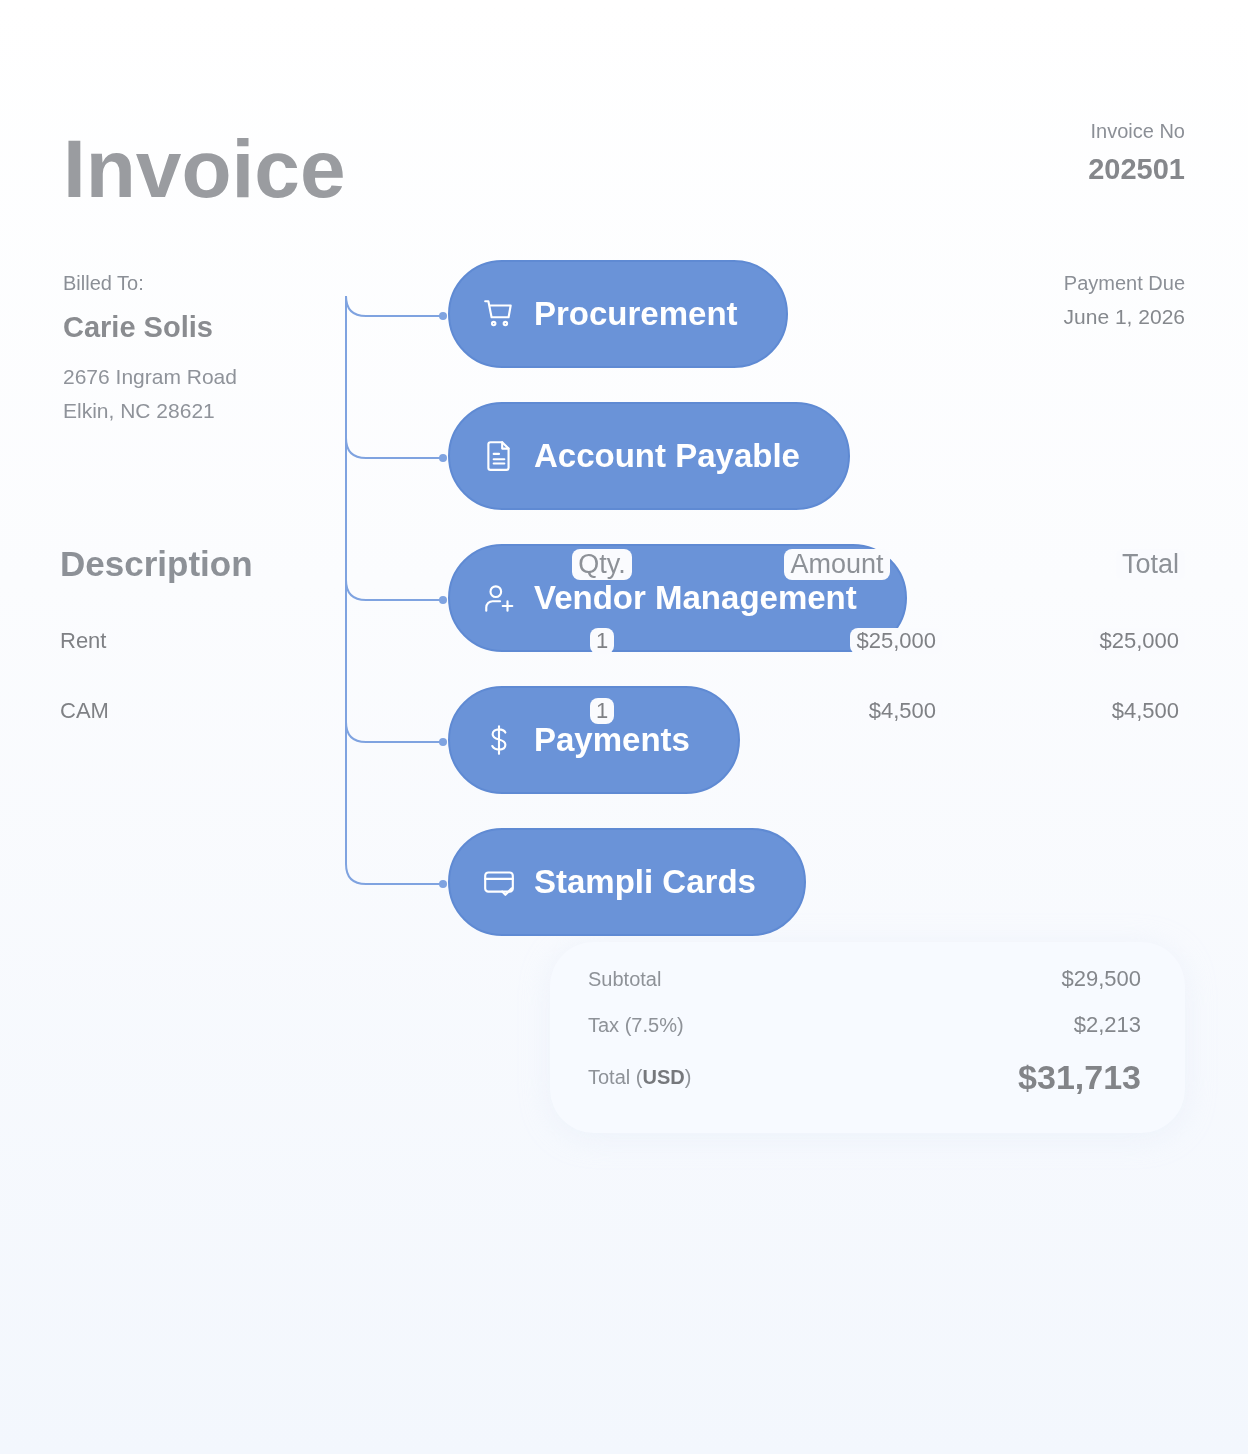 Image resolution: width=1248 pixels, height=1454 pixels. Describe the element at coordinates (139, 411) in the screenshot. I see `address-line: Elkin, NC 28621` at that location.